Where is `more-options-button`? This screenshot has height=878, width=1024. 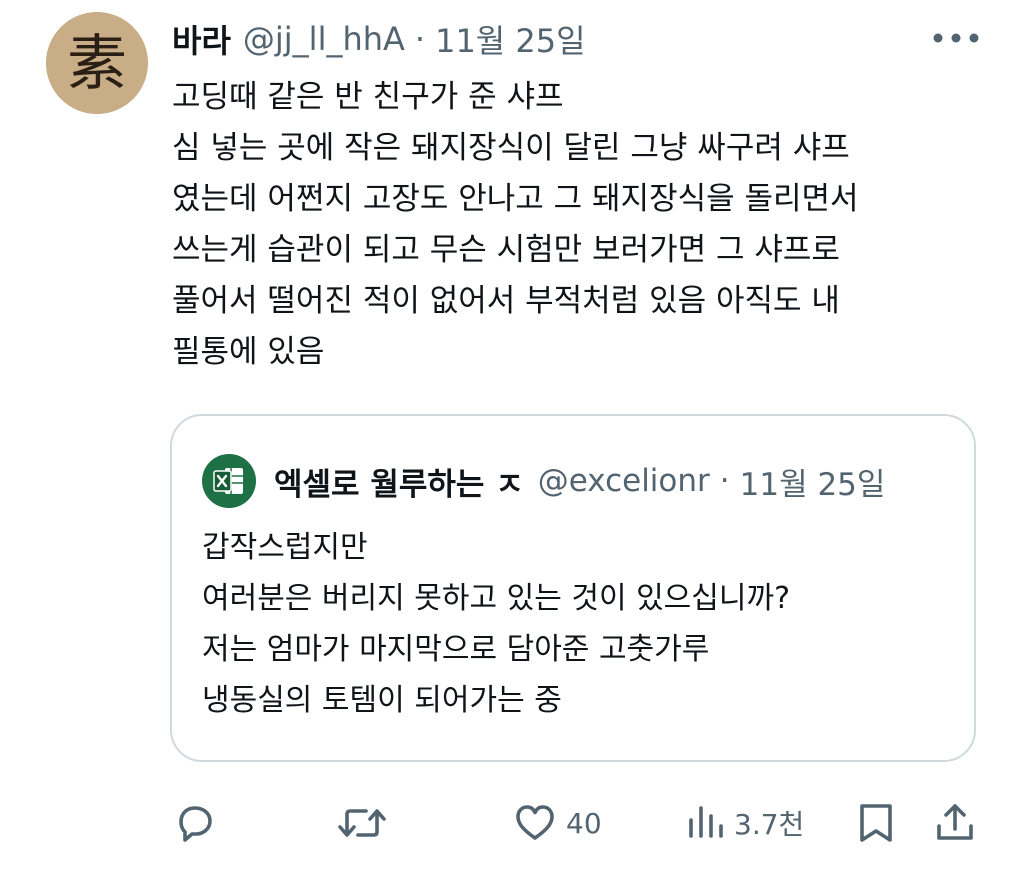
more-options-button is located at coordinates (956, 38).